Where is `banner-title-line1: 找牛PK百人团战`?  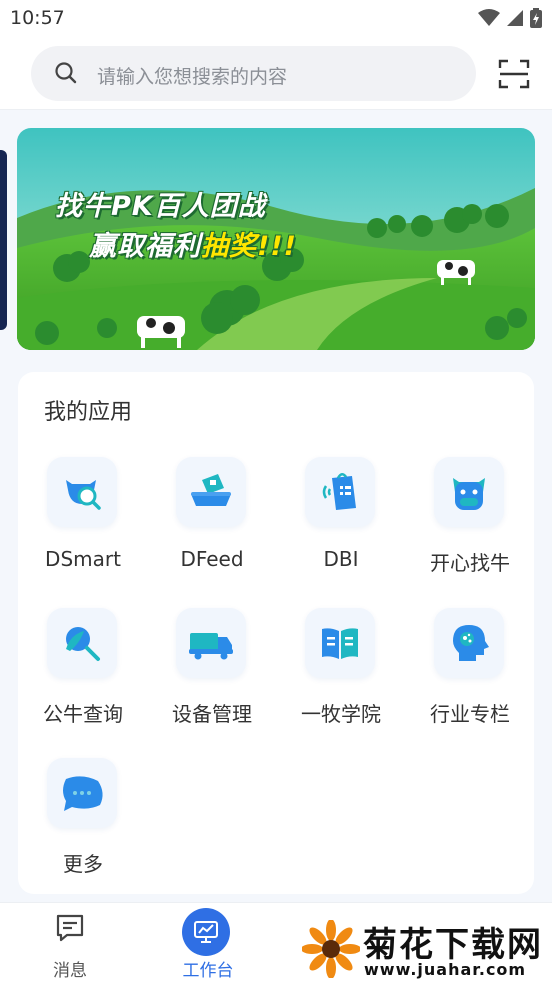
banner-title-line1: 找牛PK百人团战 is located at coordinates (160, 206).